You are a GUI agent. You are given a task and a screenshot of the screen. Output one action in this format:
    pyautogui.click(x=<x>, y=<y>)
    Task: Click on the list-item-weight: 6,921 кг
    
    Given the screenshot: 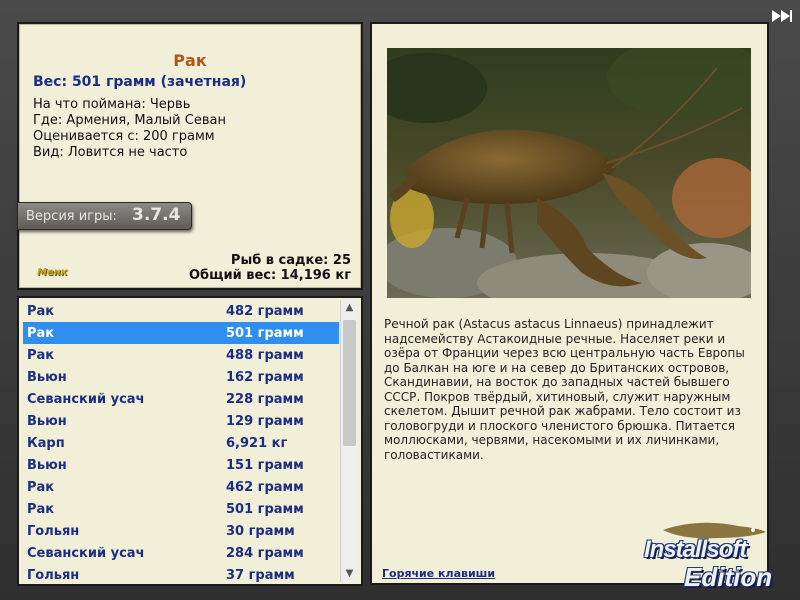 What is the action you would take?
    pyautogui.click(x=257, y=443)
    